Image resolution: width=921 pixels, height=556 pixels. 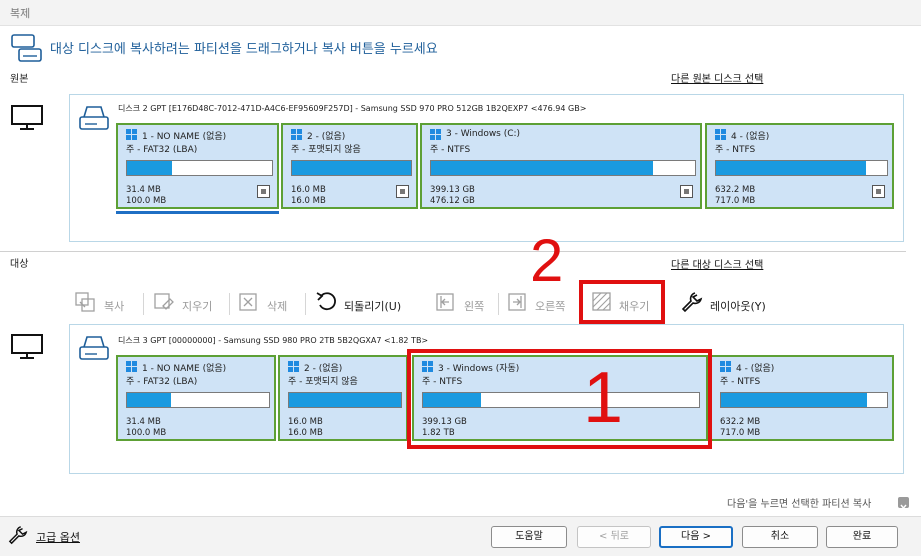 What do you see at coordinates (696, 537) in the screenshot?
I see `next-button: 다음 >` at bounding box center [696, 537].